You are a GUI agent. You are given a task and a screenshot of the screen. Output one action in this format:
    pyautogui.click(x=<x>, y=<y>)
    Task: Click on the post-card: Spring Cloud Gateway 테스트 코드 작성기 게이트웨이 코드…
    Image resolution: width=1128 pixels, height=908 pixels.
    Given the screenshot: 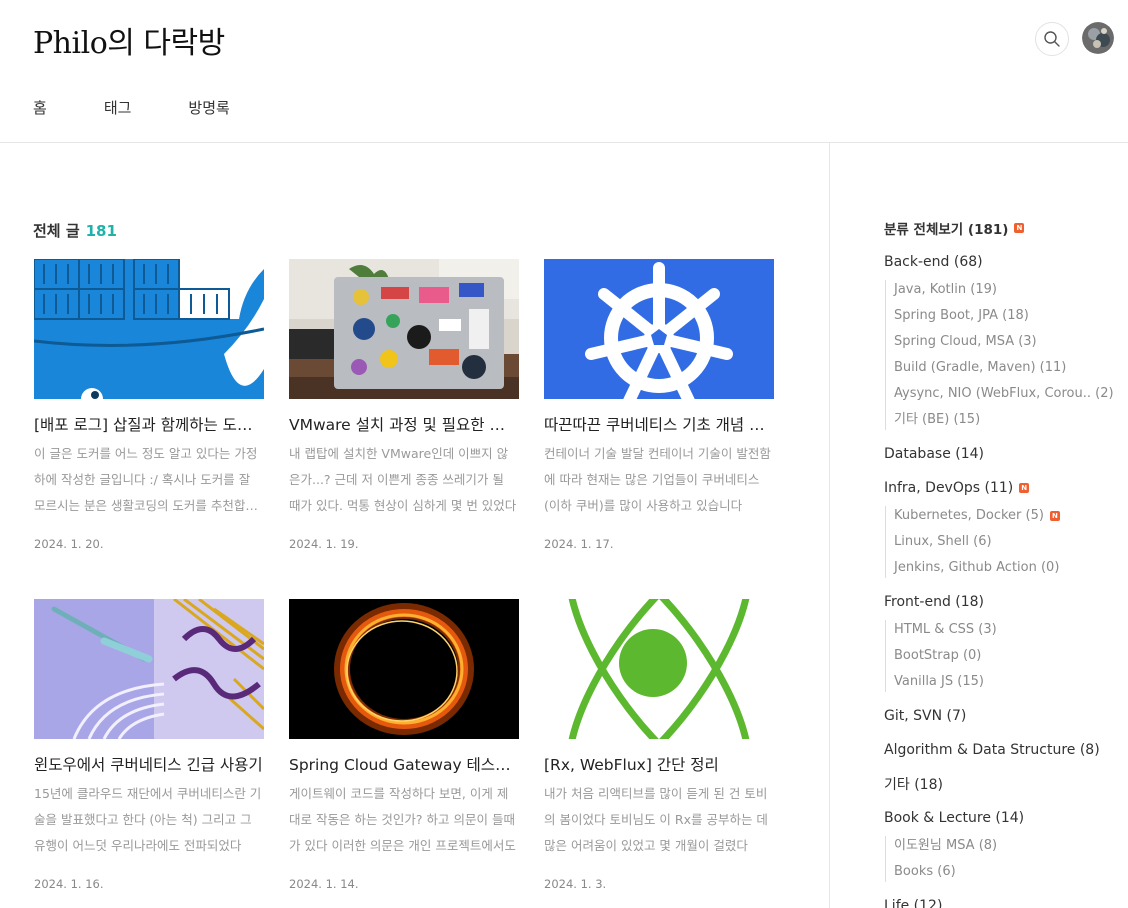 What is the action you would take?
    pyautogui.click(x=404, y=745)
    